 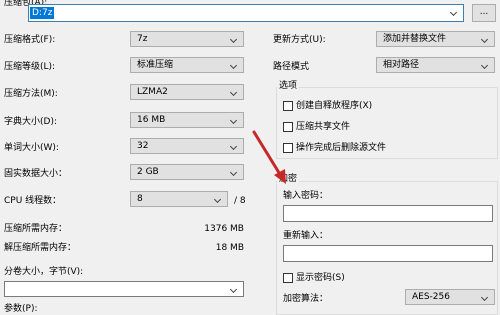 I want to click on dict-value: 16 MB, so click(x=151, y=120).